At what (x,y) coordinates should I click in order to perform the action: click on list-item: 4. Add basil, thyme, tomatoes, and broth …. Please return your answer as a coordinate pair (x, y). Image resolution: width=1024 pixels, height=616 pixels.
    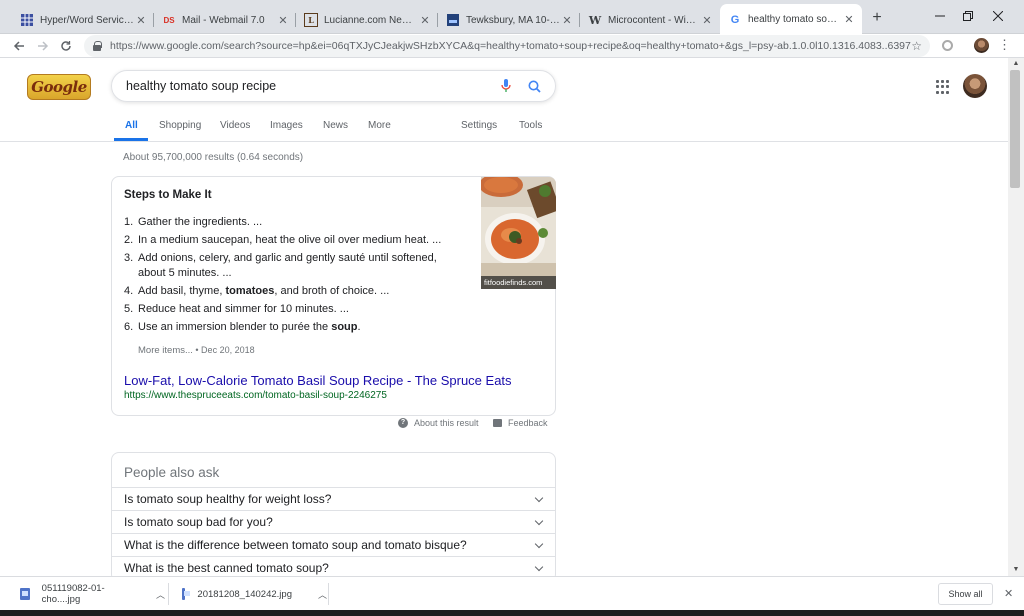
    Looking at the image, I should click on (257, 291).